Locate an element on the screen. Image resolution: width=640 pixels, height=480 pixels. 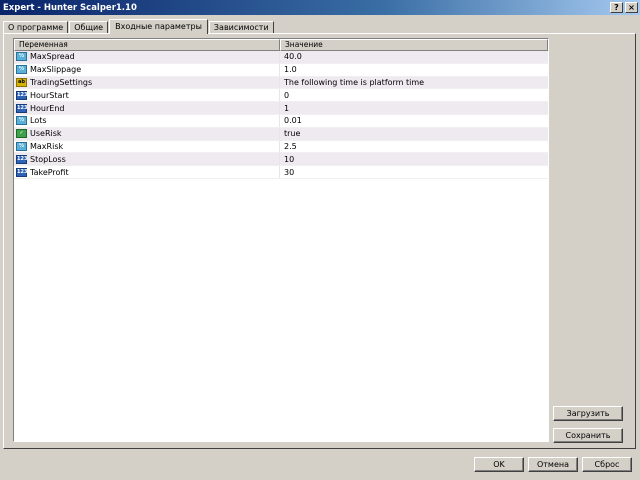
parameter-value-cell: 0.01 is located at coordinates (414, 120).